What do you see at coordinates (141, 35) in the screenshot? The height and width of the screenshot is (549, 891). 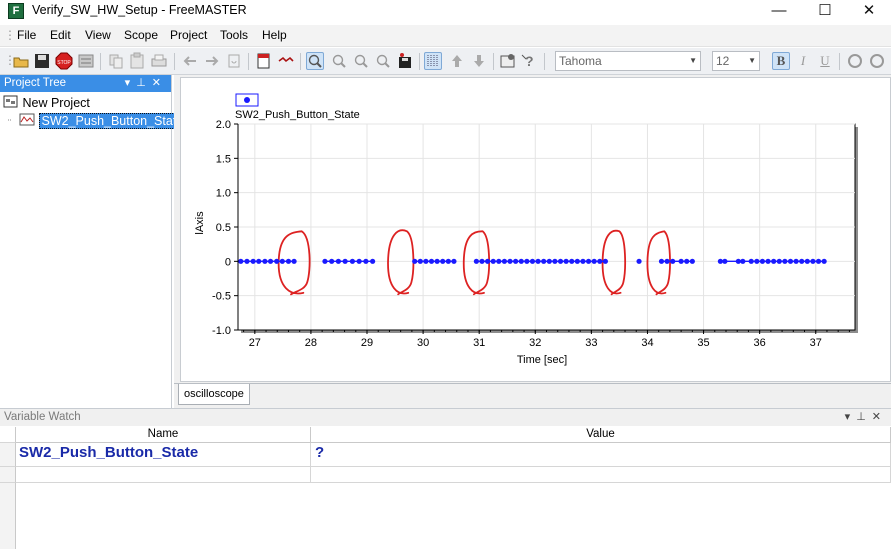 I see `menu-scope: Scope` at bounding box center [141, 35].